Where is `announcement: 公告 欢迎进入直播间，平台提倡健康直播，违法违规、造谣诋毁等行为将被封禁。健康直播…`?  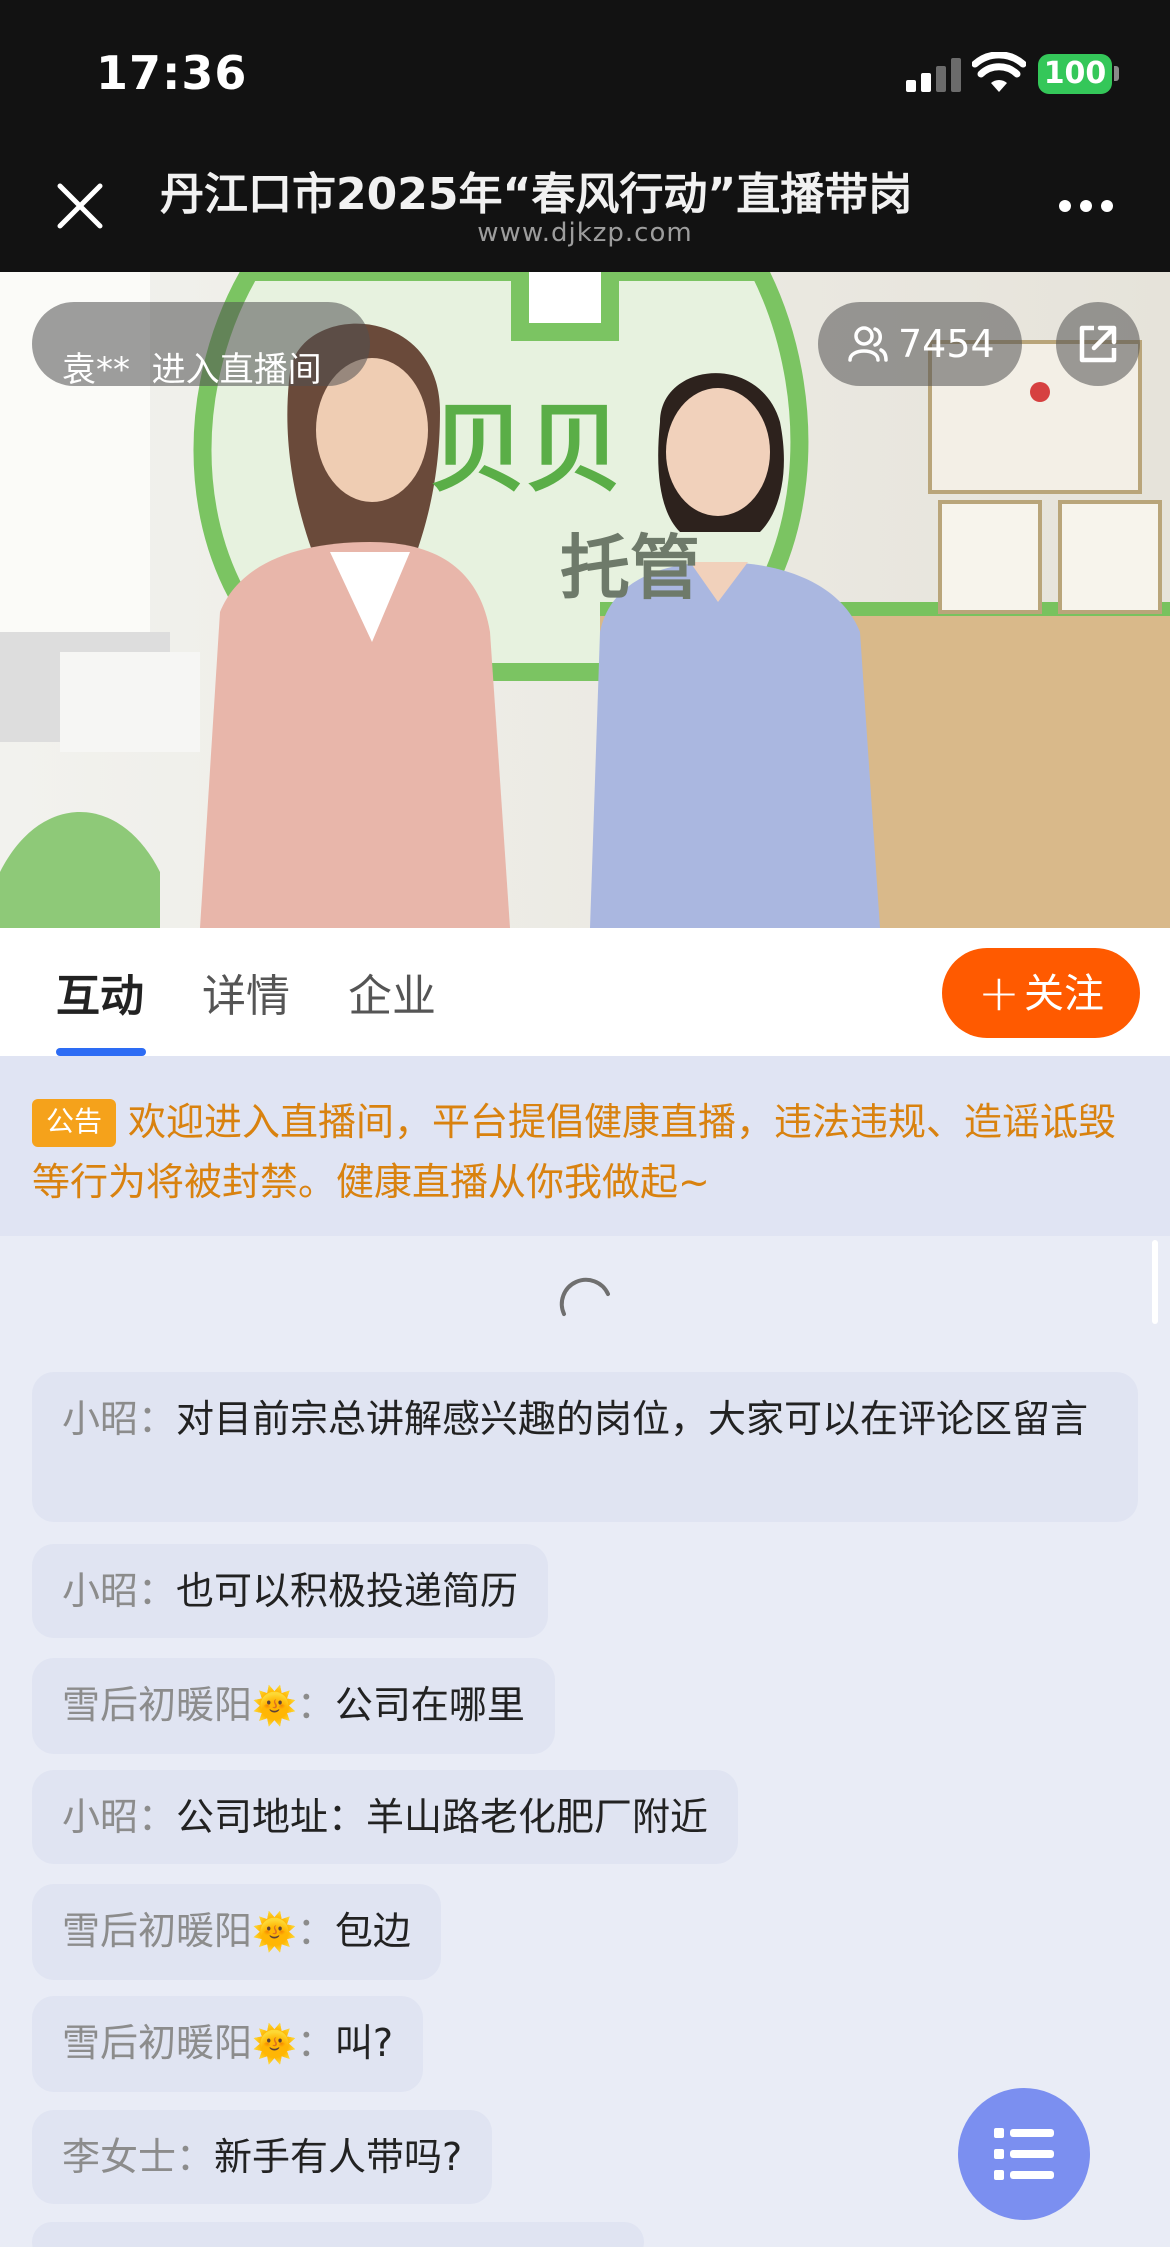 announcement: 公告 欢迎进入直播间，平台提倡健康直播，违法违规、造谣诋毁等行为将被封禁。健康直播… is located at coordinates (585, 1146).